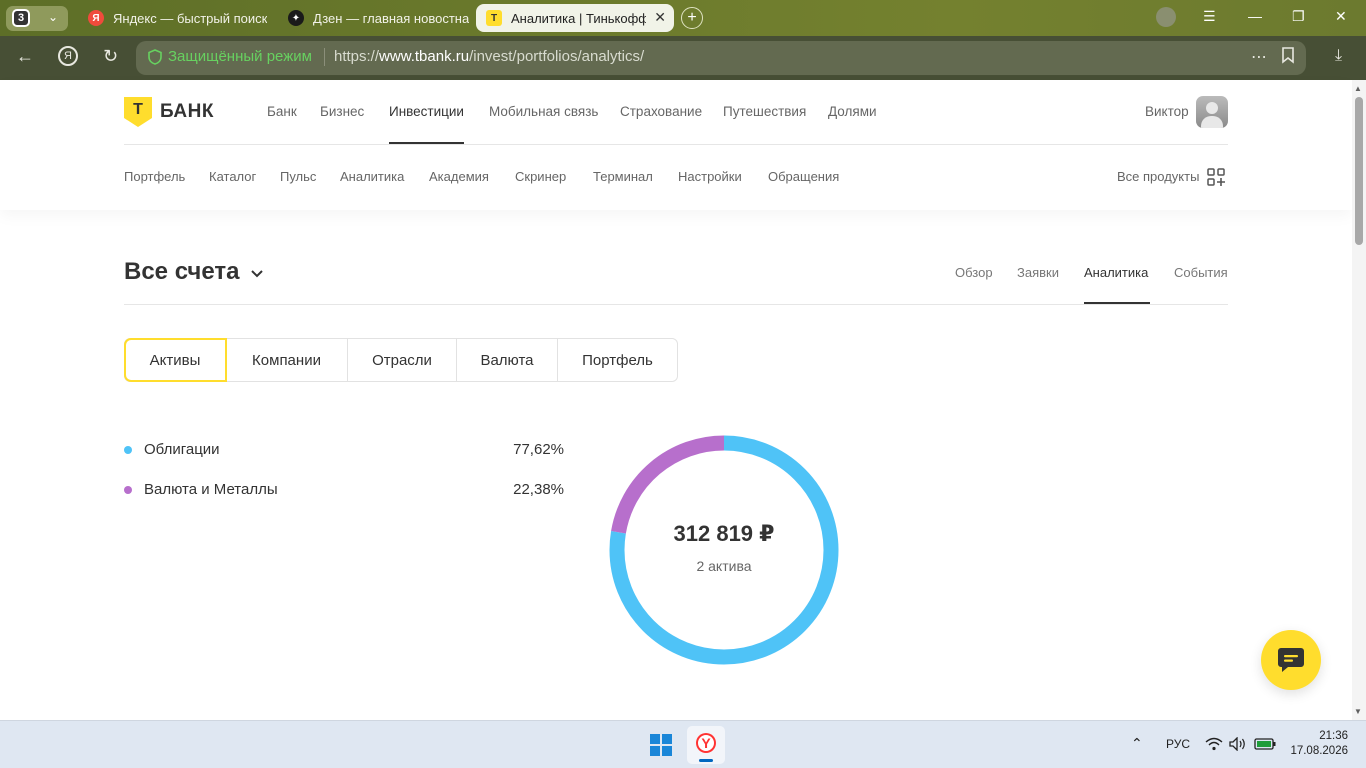 The image size is (1366, 768). I want to click on scroll-up-icon: ▲, so click(1358, 88).